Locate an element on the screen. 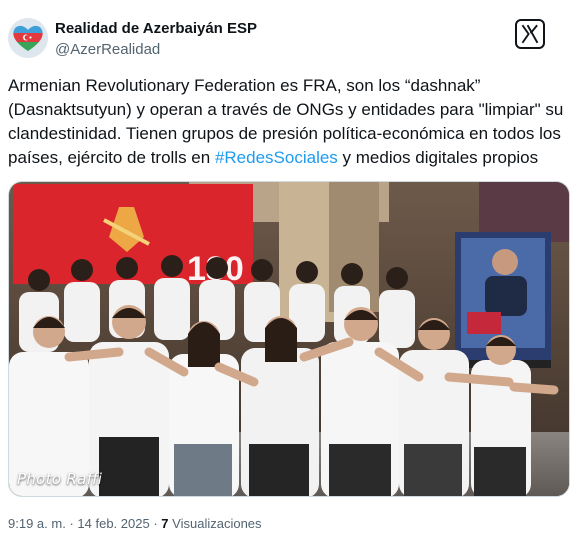 This screenshot has width=579, height=546. x-glyph is located at coordinates (530, 34).